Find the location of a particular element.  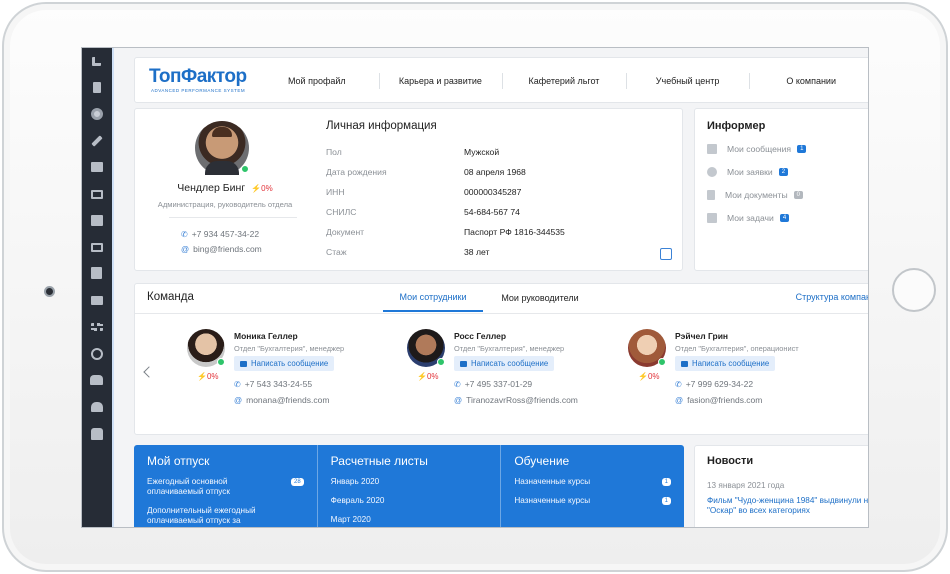

profile-phone: ✆ +7 934 457-34-22 is located at coordinates (220, 234).